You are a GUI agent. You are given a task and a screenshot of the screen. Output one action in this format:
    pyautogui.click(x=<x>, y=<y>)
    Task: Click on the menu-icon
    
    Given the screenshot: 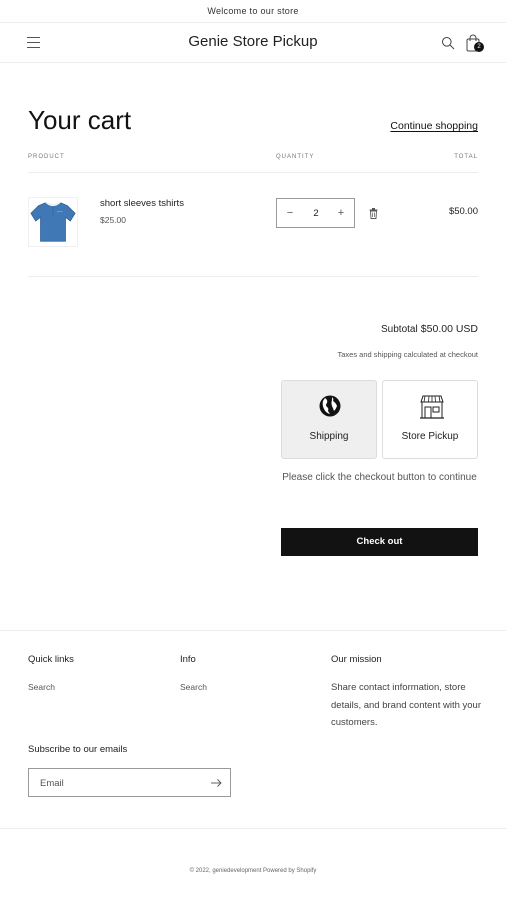 What is the action you would take?
    pyautogui.click(x=33, y=43)
    